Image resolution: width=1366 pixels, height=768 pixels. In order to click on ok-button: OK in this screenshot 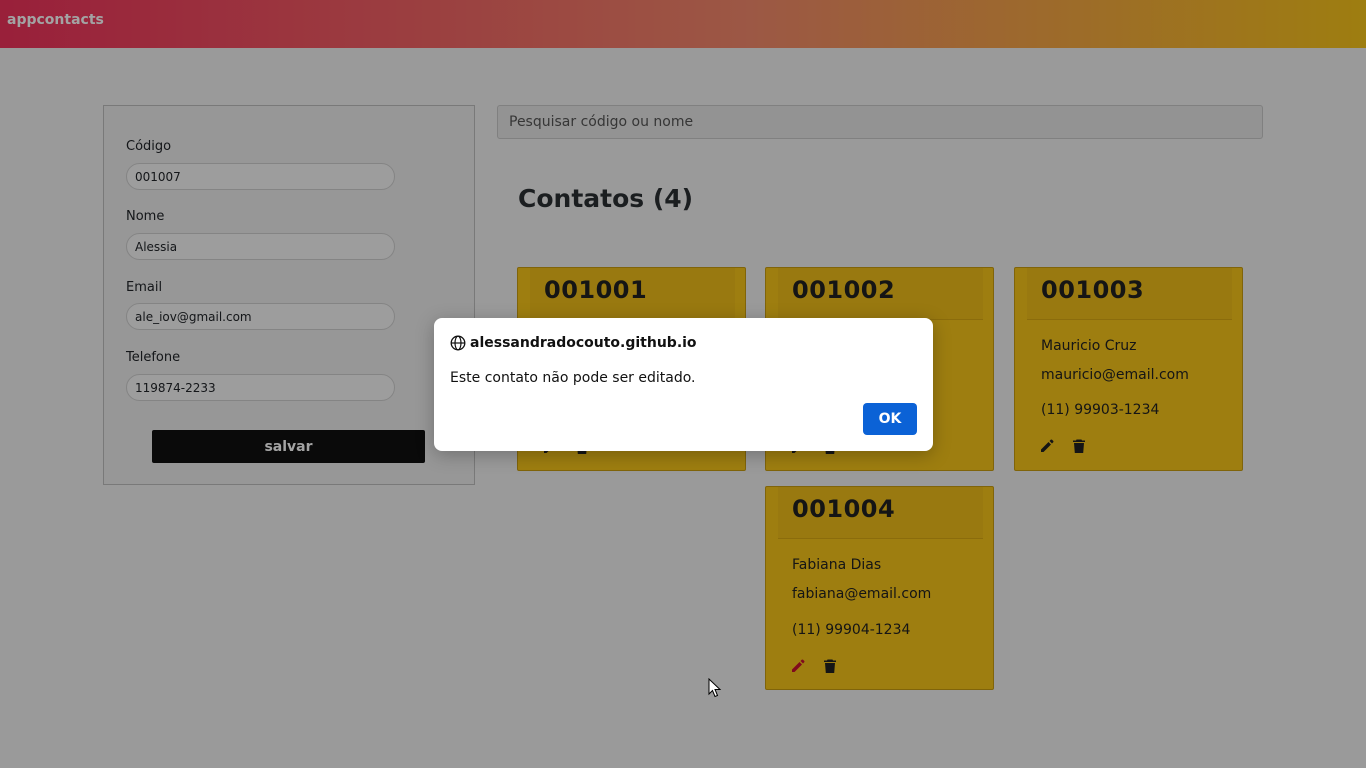, I will do `click(890, 419)`.